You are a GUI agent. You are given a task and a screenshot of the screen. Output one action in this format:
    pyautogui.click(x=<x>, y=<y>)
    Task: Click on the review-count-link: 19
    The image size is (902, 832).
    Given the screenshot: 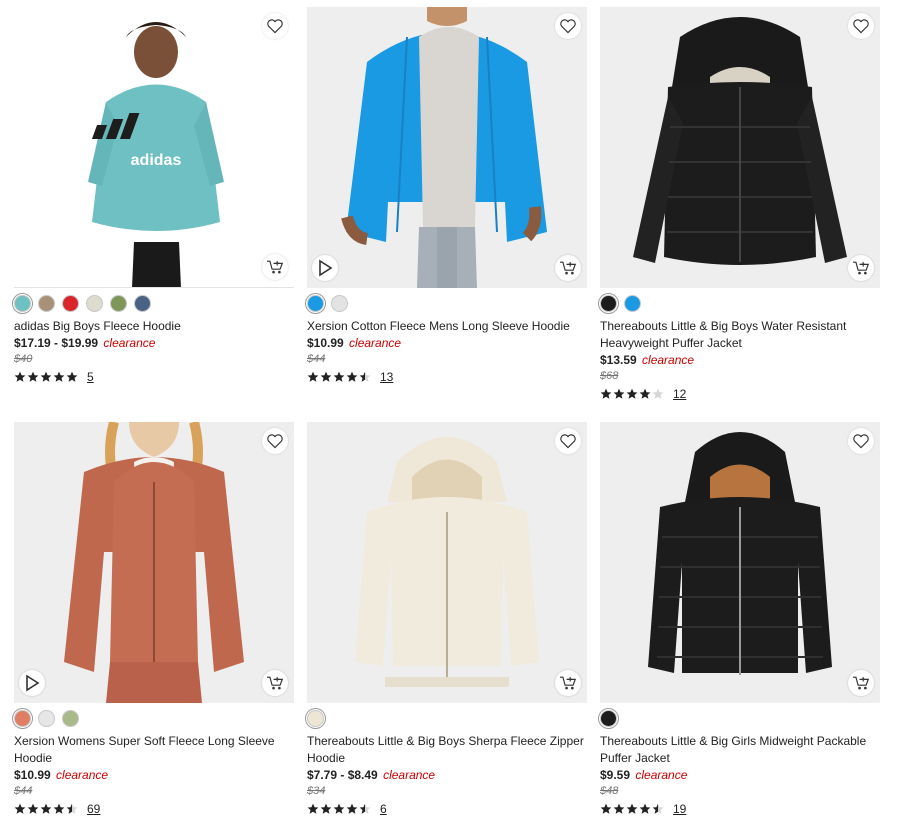 What is the action you would take?
    pyautogui.click(x=679, y=809)
    